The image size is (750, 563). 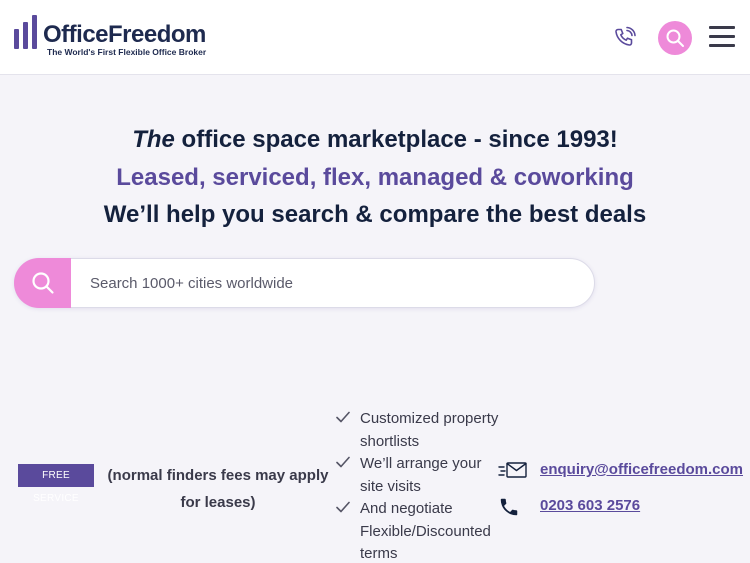 I want to click on brand-name: OfficeFreedom, so click(x=124, y=34).